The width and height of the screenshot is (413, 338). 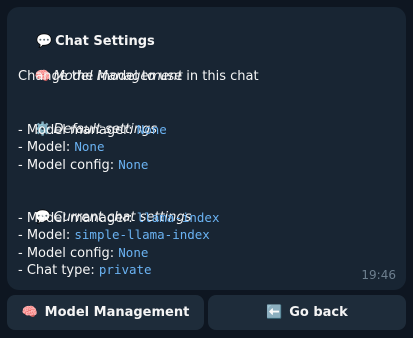 What do you see at coordinates (29, 312) in the screenshot?
I see `brain-icon: 🧠` at bounding box center [29, 312].